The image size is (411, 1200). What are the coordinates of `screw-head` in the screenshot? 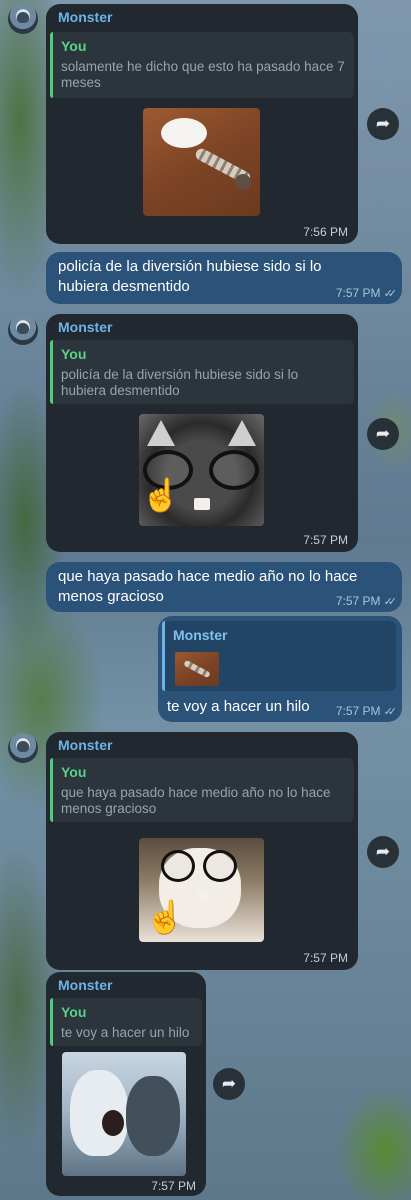 It's located at (243, 182).